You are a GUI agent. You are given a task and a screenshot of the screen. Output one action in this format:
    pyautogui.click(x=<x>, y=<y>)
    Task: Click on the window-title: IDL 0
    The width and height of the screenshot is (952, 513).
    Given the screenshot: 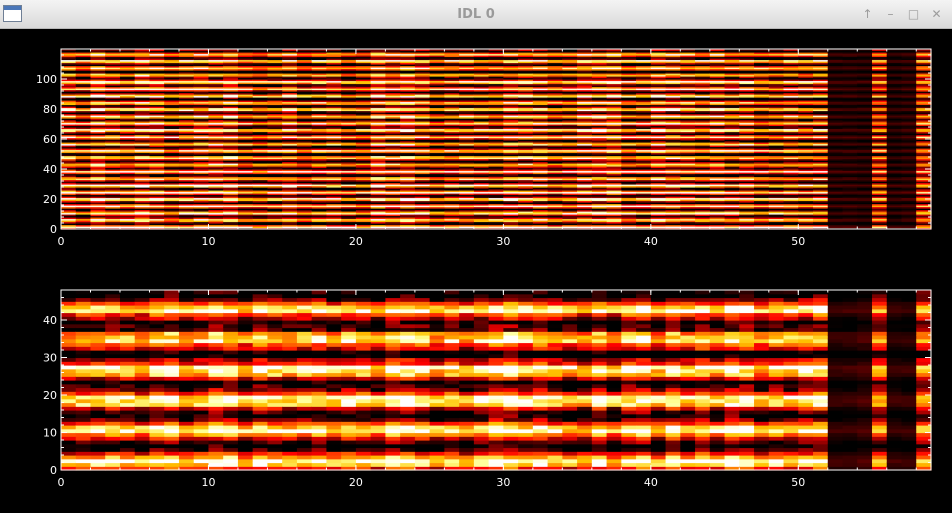 What is the action you would take?
    pyautogui.click(x=476, y=14)
    